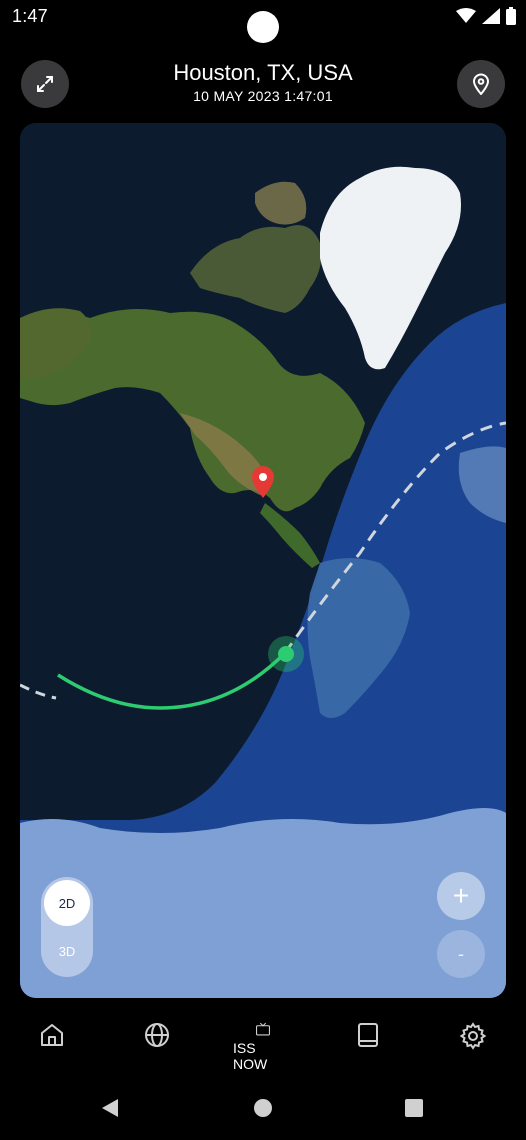  What do you see at coordinates (67, 903) in the screenshot?
I see `mode-2d-button: 2D` at bounding box center [67, 903].